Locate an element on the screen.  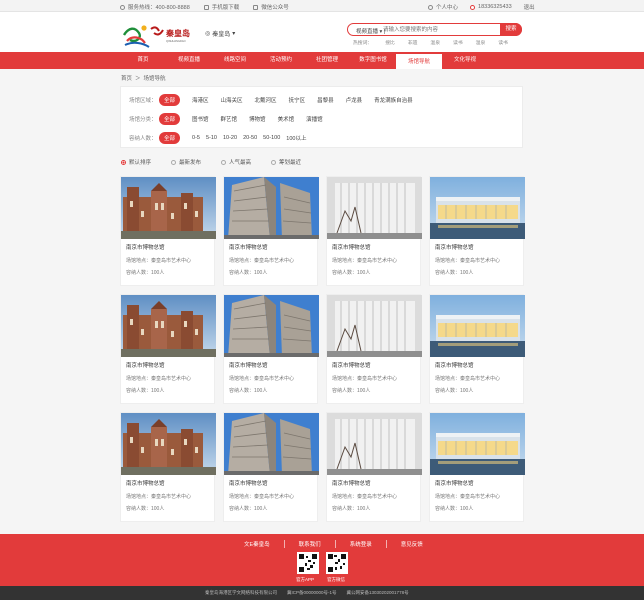
copyright-police: 冀公网安备13030202001778号 is located at coordinates (377, 592).